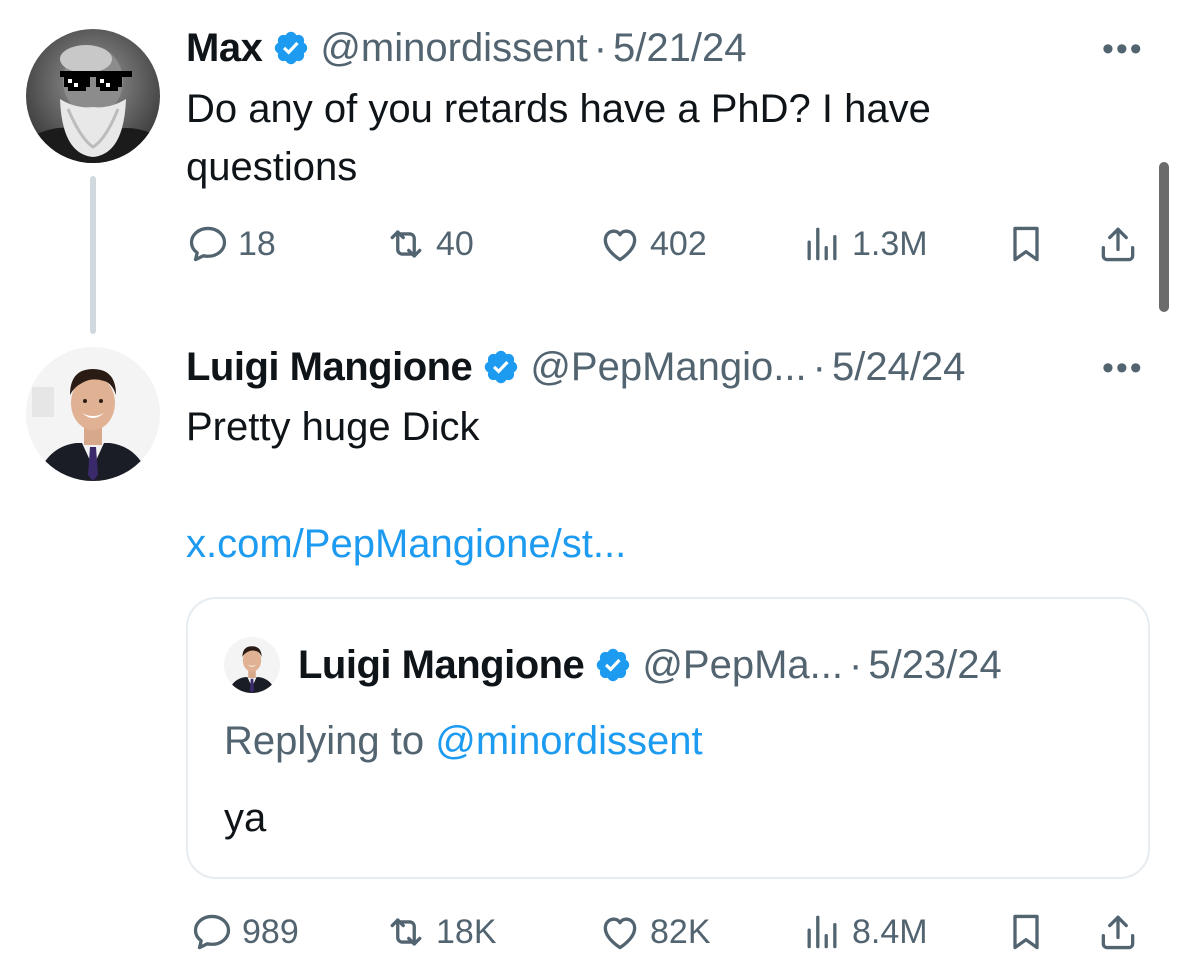 This screenshot has width=1179, height=962. I want to click on thread-connector-line, so click(93, 255).